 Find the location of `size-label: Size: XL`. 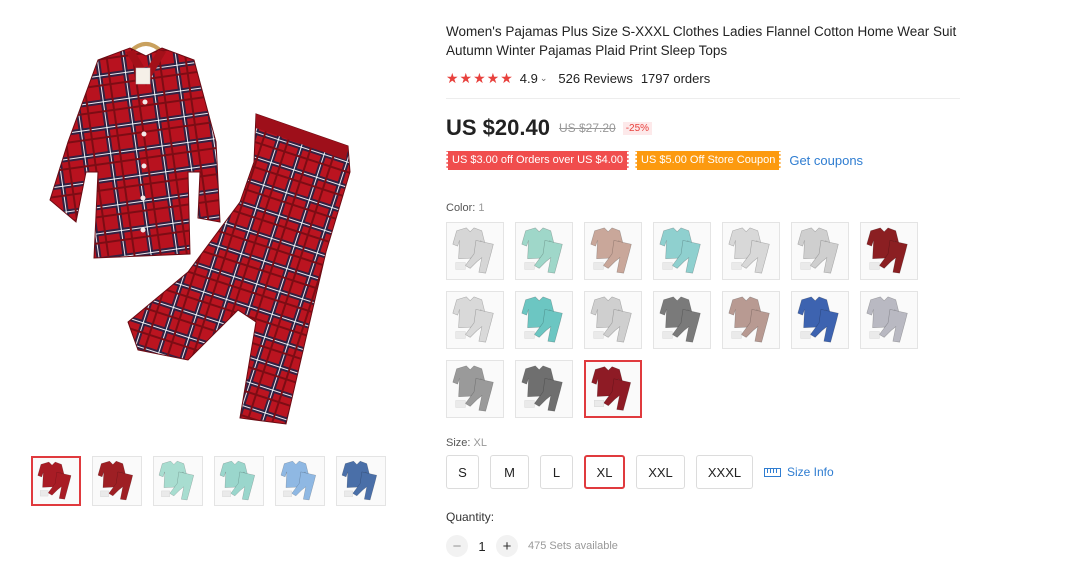

size-label: Size: XL is located at coordinates (706, 443).